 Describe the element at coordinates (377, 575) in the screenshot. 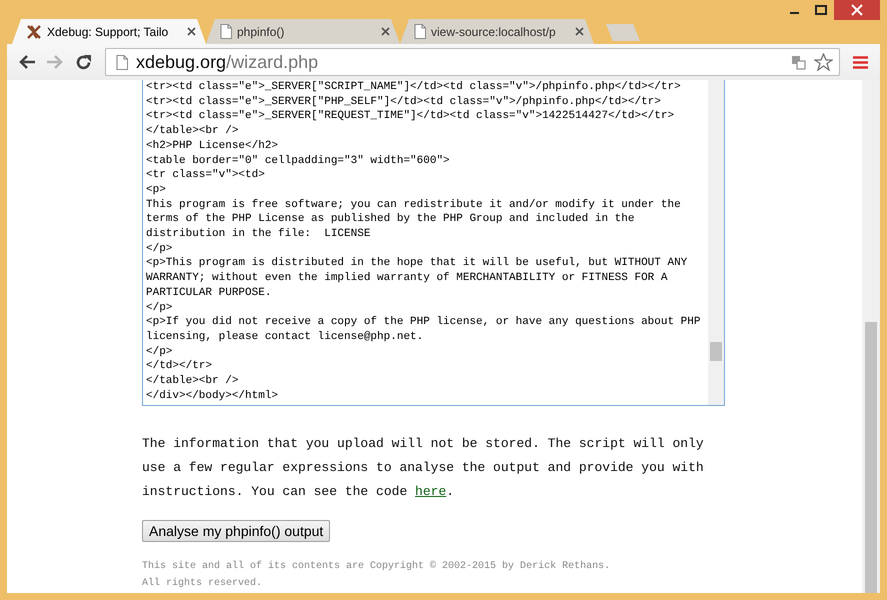

I see `copyright-notice: This site and all of its contents are Copyright © 2002-2015 by Derick Rethans. All rights reserved.` at that location.